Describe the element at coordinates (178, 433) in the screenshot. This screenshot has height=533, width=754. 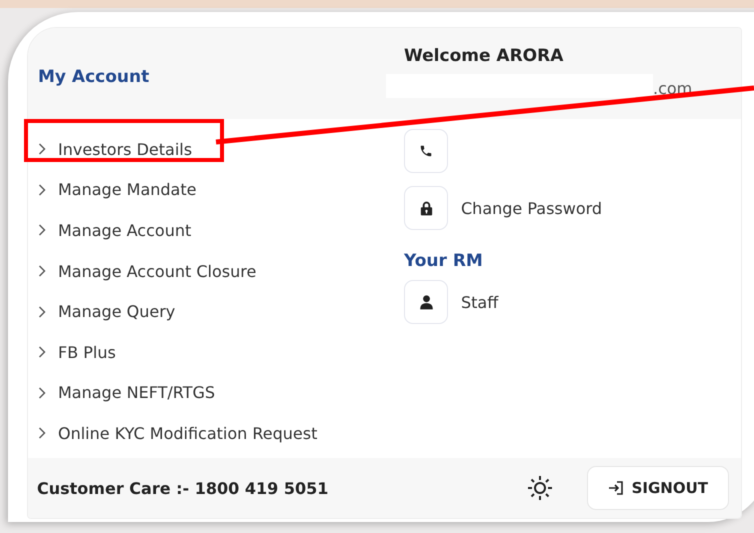
I see `menu-item: Online KYC Modification Request` at that location.